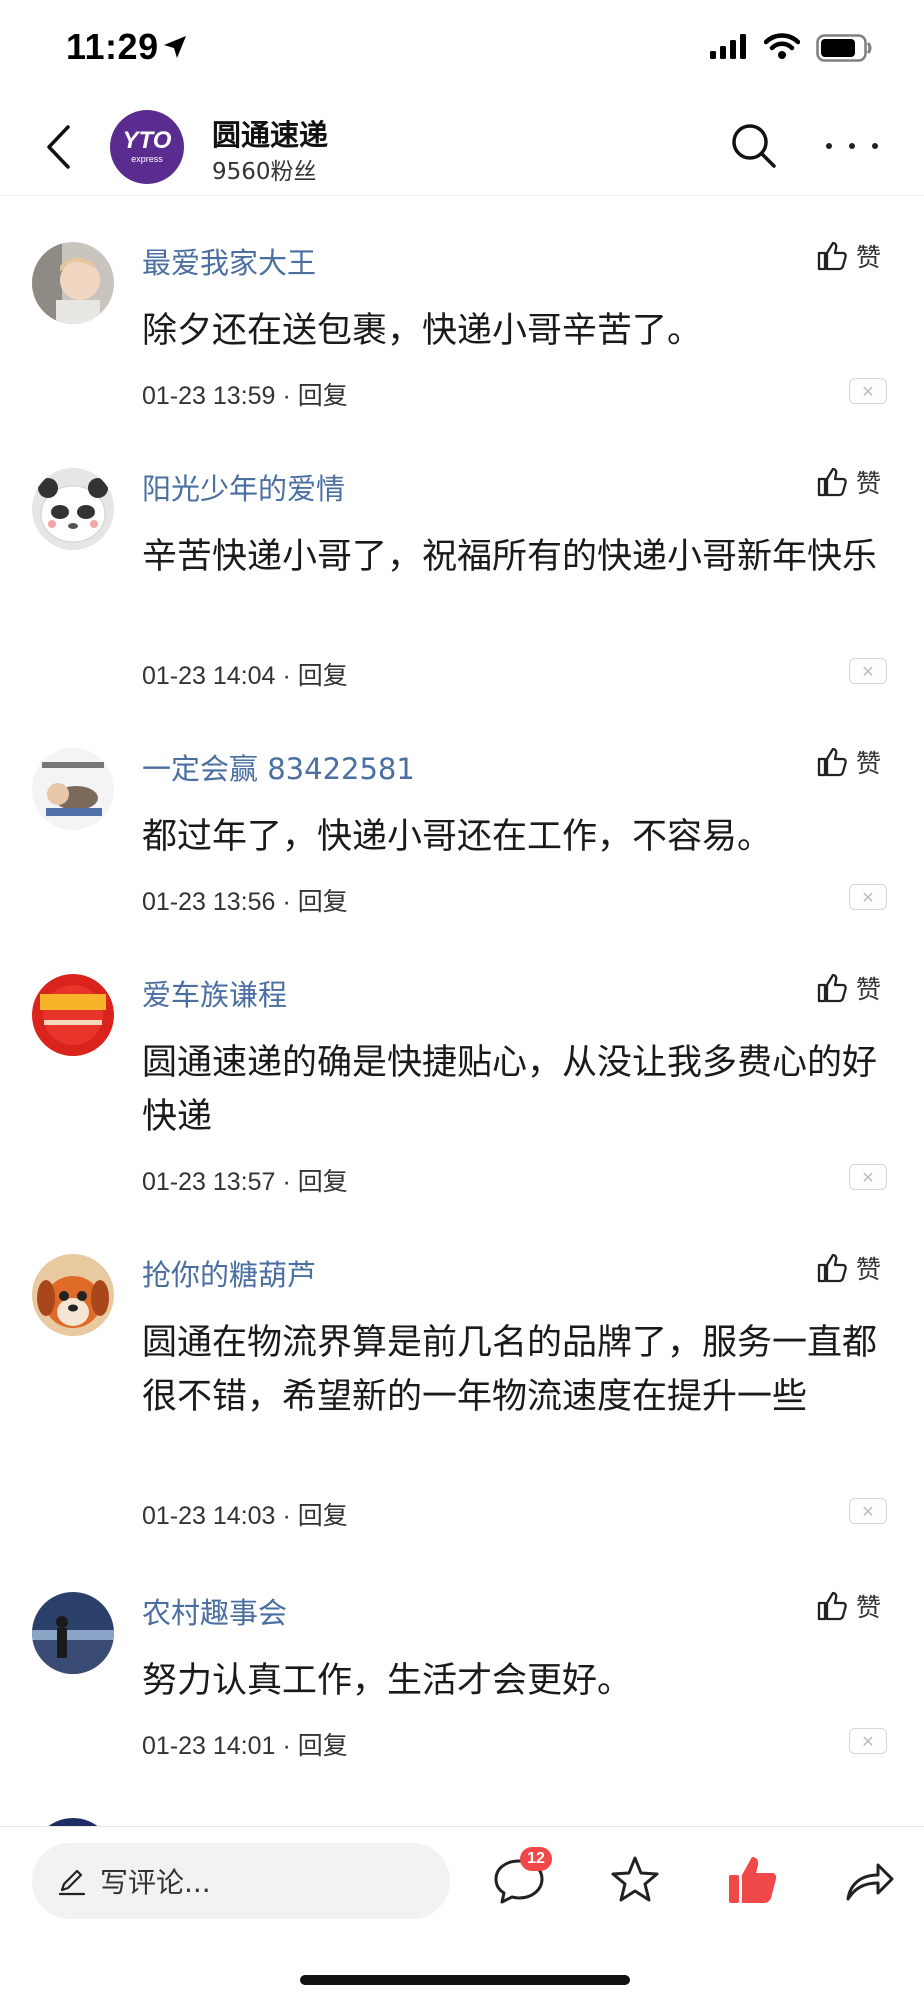 This screenshot has height=2000, width=924. What do you see at coordinates (844, 48) in the screenshot?
I see `battery-icon` at bounding box center [844, 48].